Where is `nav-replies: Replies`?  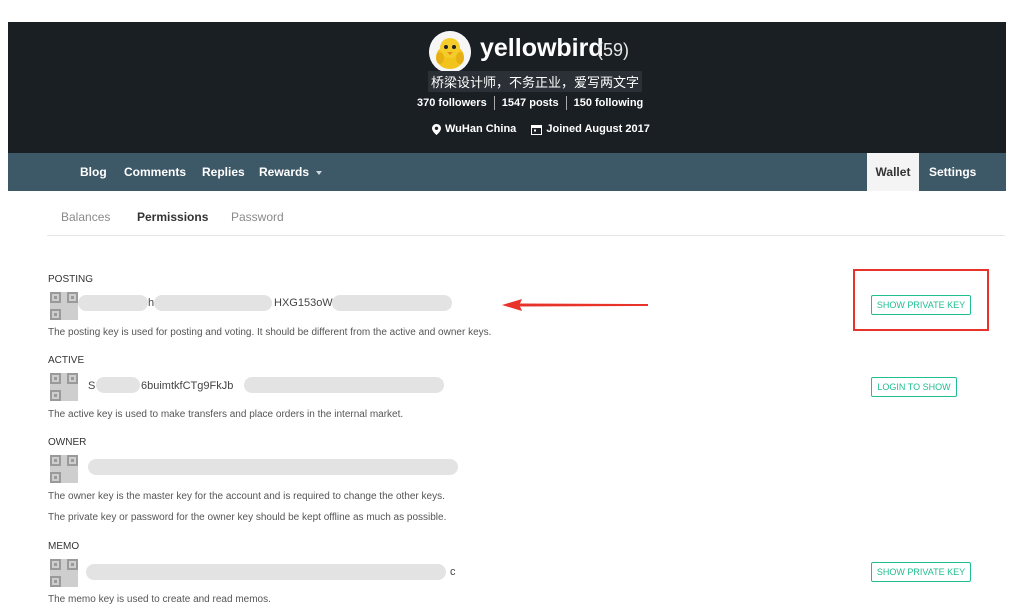 nav-replies: Replies is located at coordinates (223, 172).